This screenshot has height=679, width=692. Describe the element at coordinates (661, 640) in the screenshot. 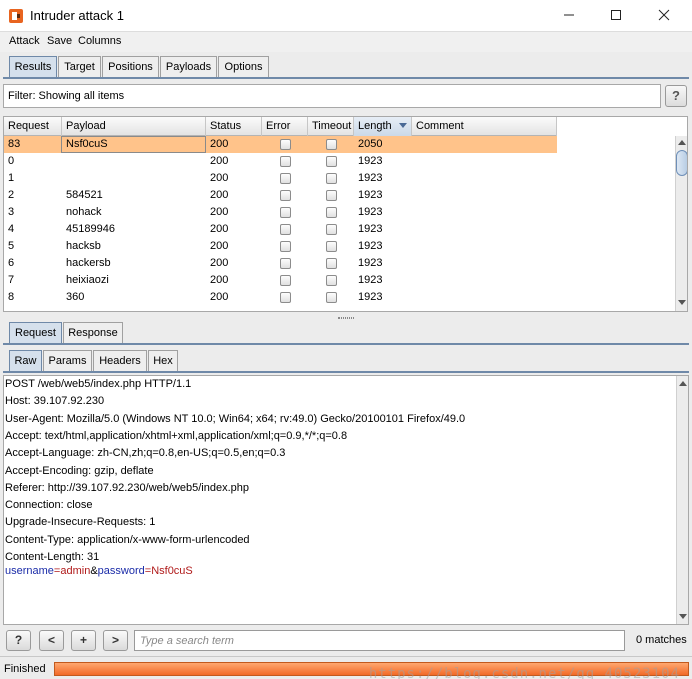

I see `search-match-count: 0 matches` at that location.